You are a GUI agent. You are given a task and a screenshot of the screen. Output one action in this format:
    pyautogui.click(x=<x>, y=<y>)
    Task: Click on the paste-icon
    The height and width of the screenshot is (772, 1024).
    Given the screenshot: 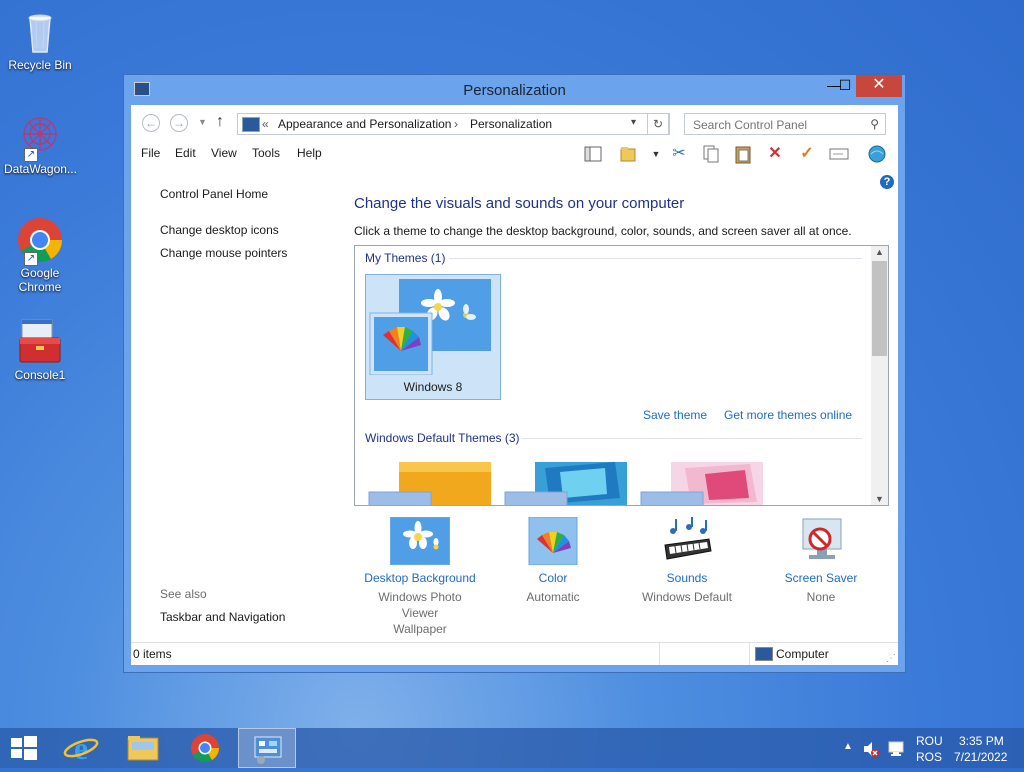 What is the action you would take?
    pyautogui.click(x=743, y=154)
    